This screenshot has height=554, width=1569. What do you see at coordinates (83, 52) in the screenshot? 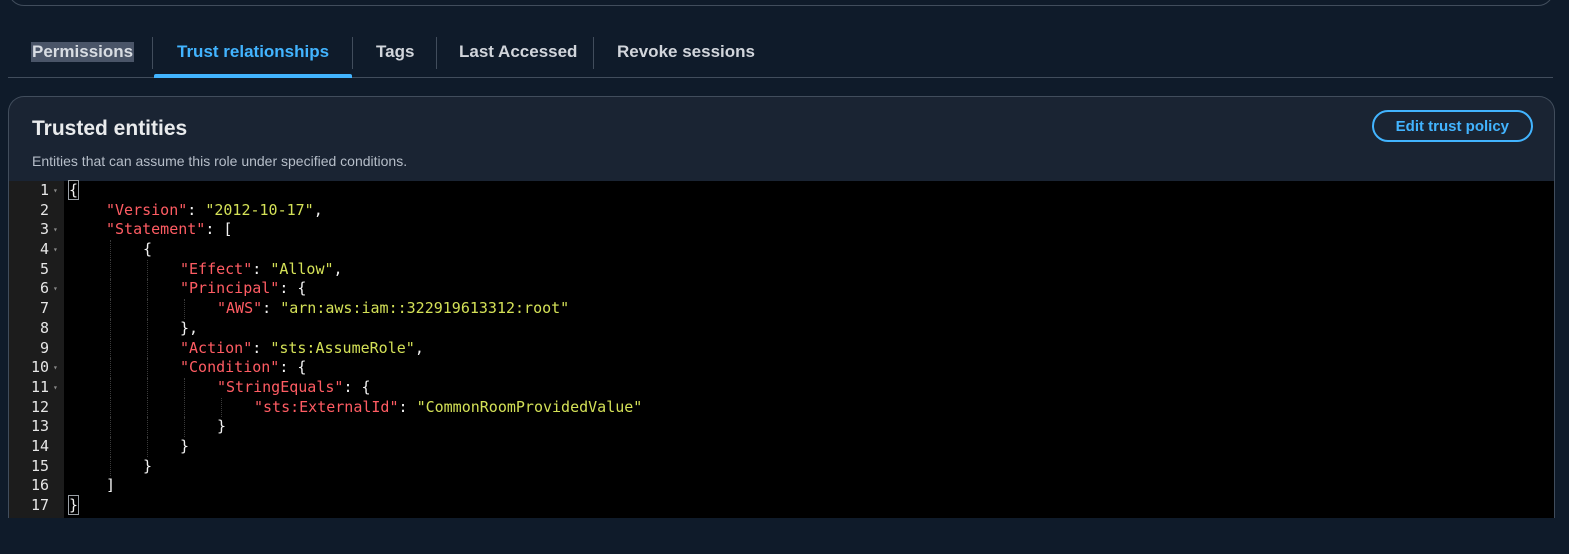
I see `tab-permissions-label: Permissions` at bounding box center [83, 52].